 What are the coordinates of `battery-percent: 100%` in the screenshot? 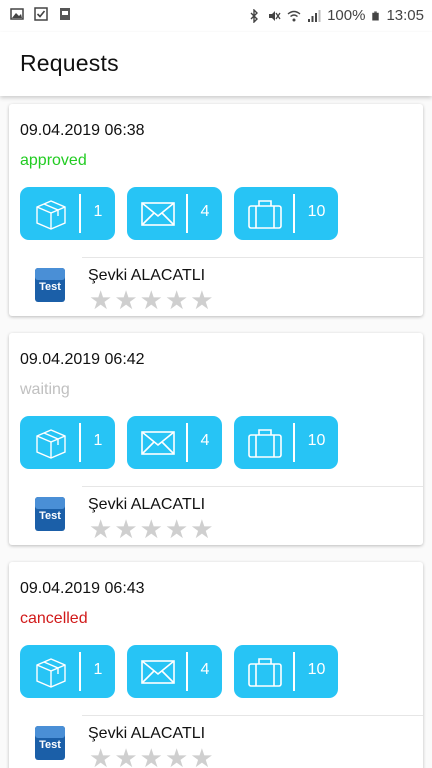 It's located at (346, 15).